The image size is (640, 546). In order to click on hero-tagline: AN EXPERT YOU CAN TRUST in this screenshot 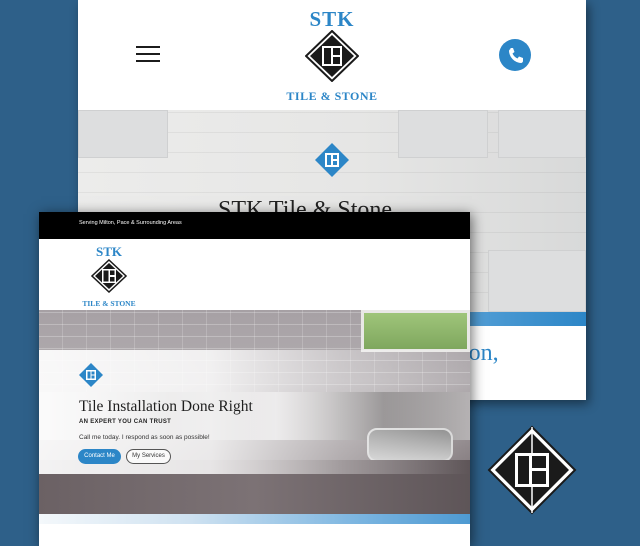, I will do `click(125, 422)`.